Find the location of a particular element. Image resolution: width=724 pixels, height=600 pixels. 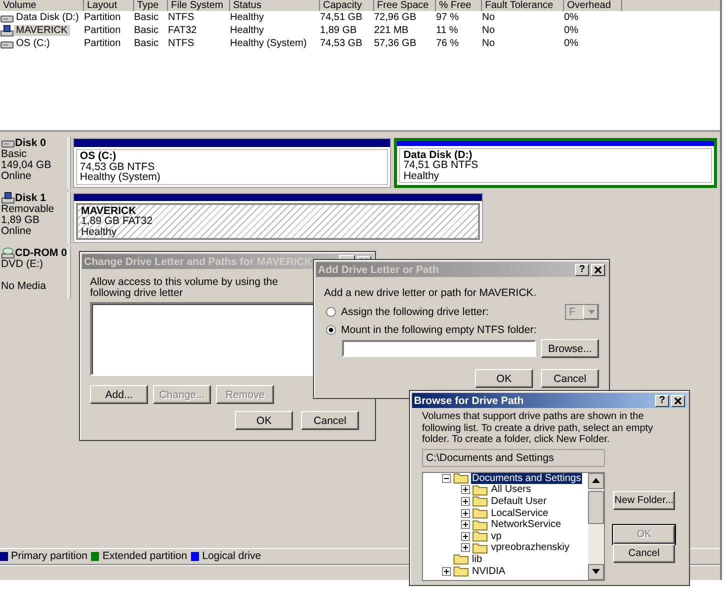

table-cell-text: 221 MB is located at coordinates (392, 30).